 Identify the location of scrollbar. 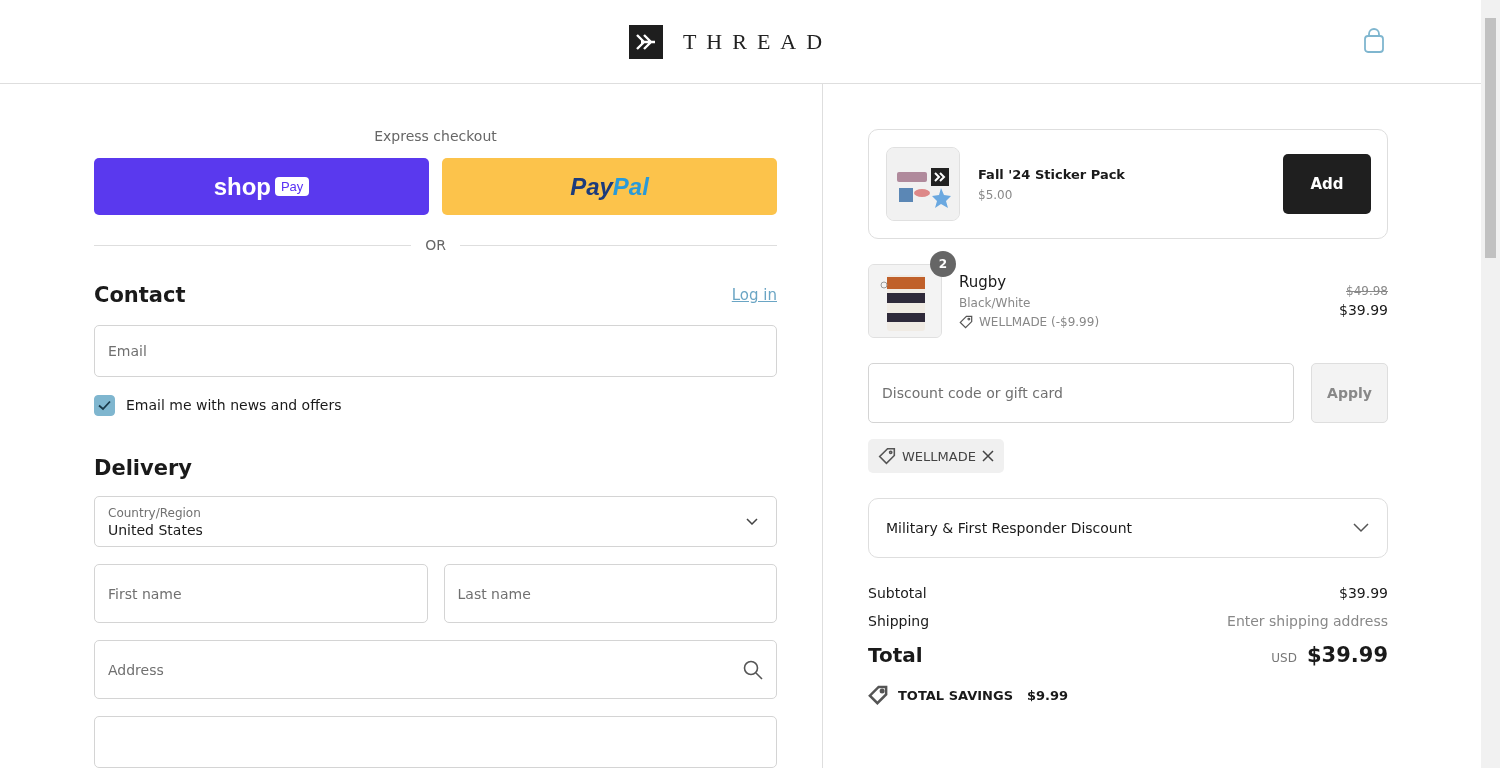
(1490, 384).